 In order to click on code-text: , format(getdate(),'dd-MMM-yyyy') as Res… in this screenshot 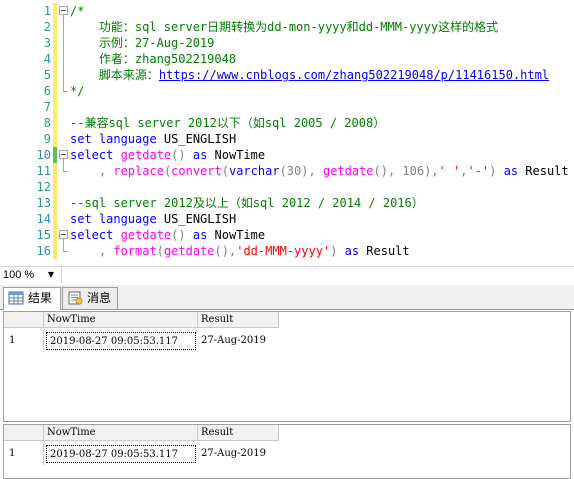, I will do `click(240, 251)`.